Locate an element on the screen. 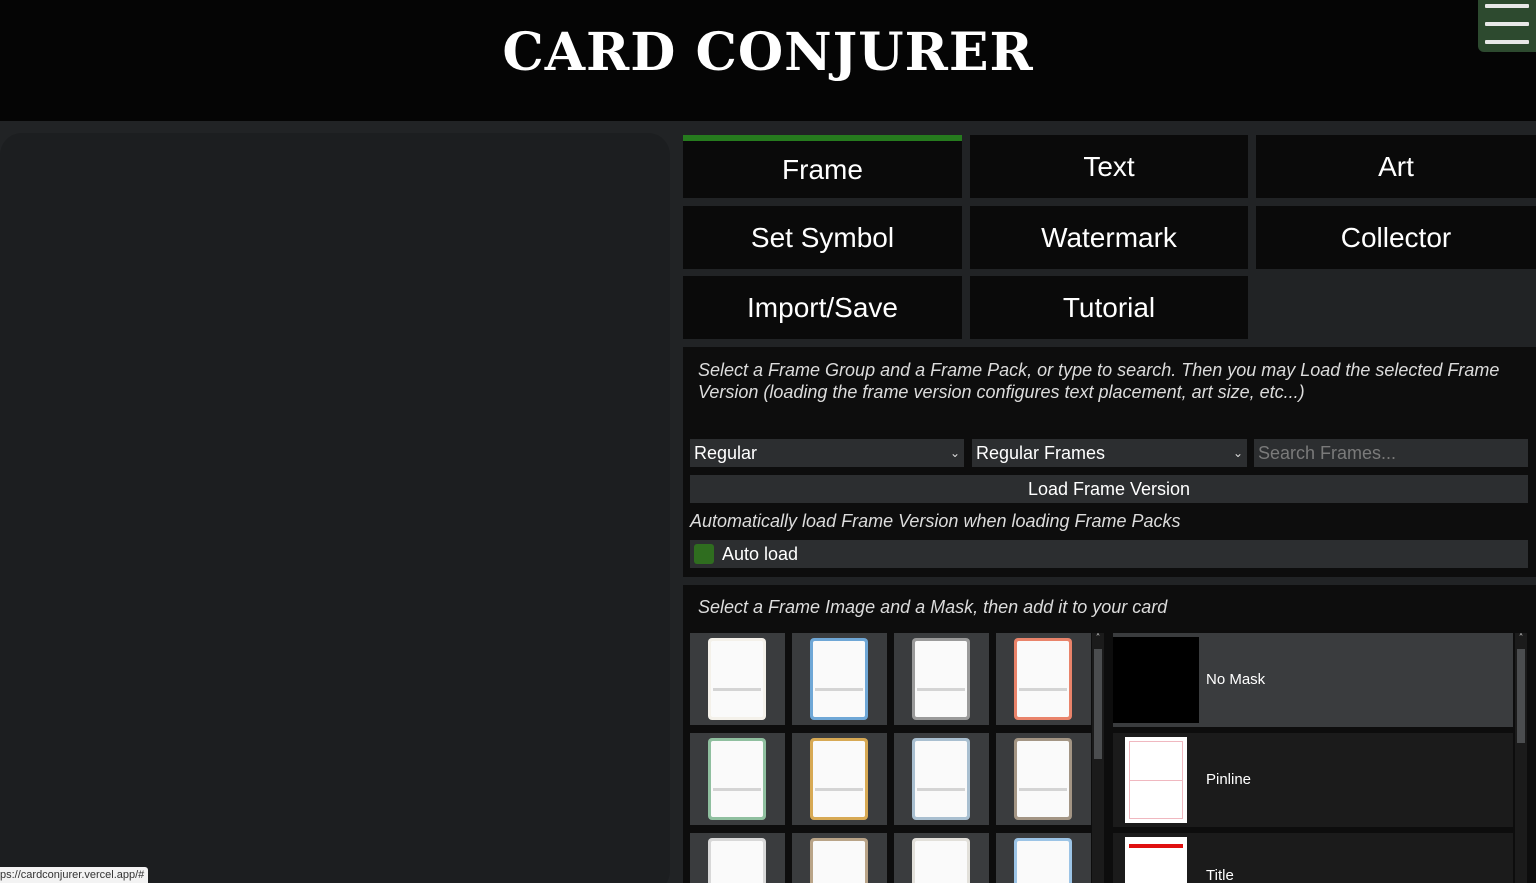 Image resolution: width=1536 pixels, height=883 pixels. white-frame-thumb is located at coordinates (737, 679).